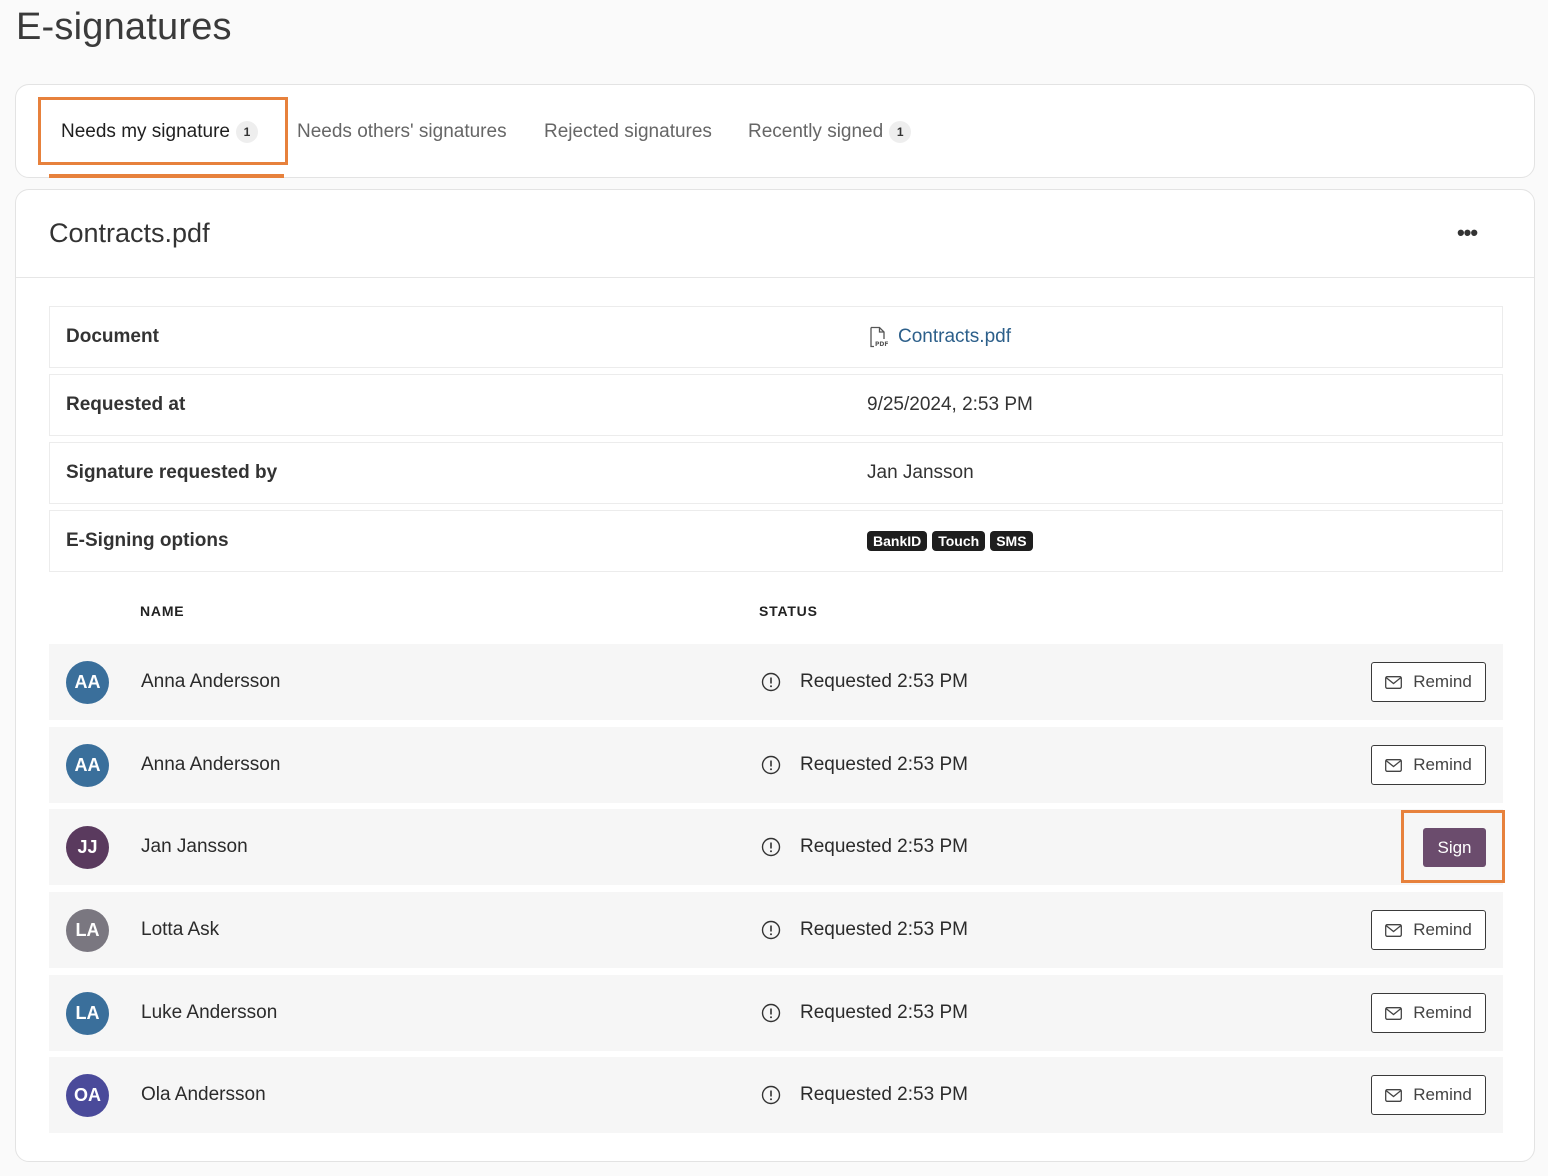 The image size is (1548, 1176). Describe the element at coordinates (954, 337) in the screenshot. I see `document-link: Contracts.pdf` at that location.